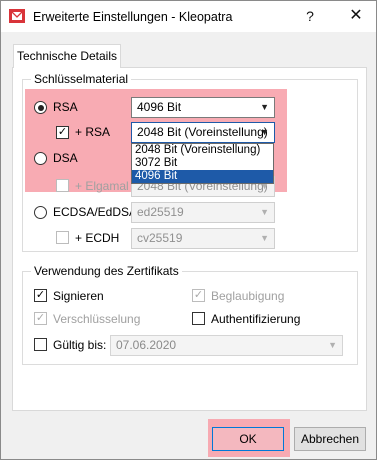 This screenshot has width=377, height=460. Describe the element at coordinates (106, 271) in the screenshot. I see `certificate-usage-title: Verwendung des Zertifikats` at that location.